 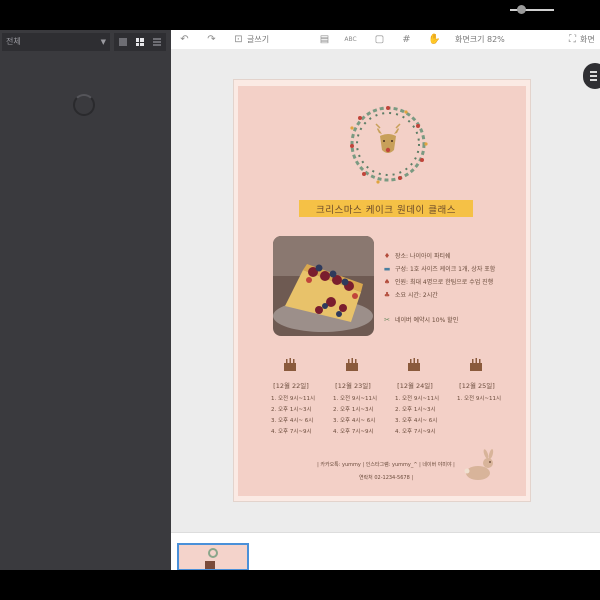 I want to click on rabbit-icon, so click(x=479, y=464).